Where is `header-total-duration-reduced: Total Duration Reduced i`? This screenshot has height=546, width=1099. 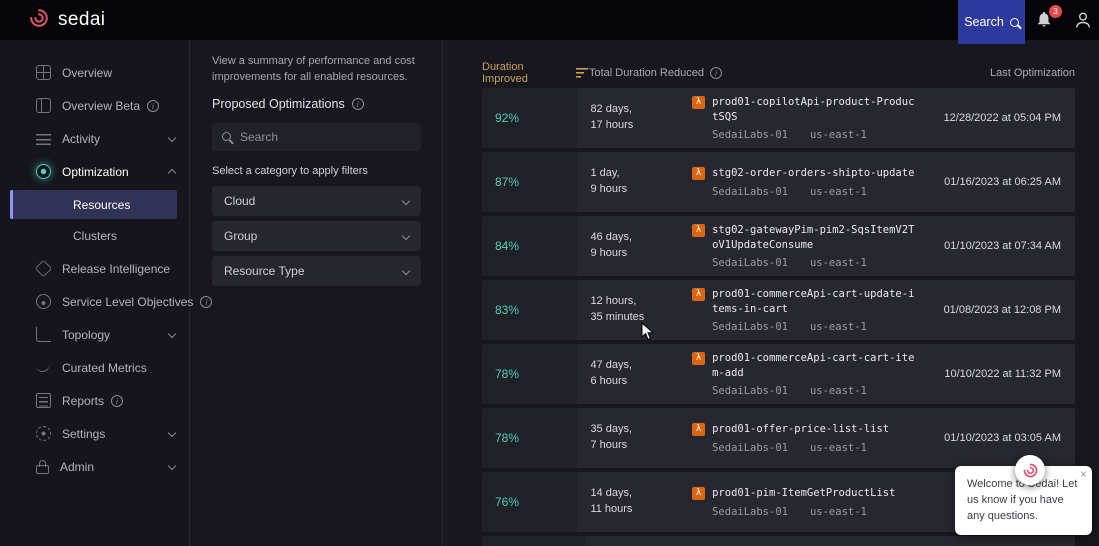 header-total-duration-reduced: Total Duration Reduced i is located at coordinates (789, 73).